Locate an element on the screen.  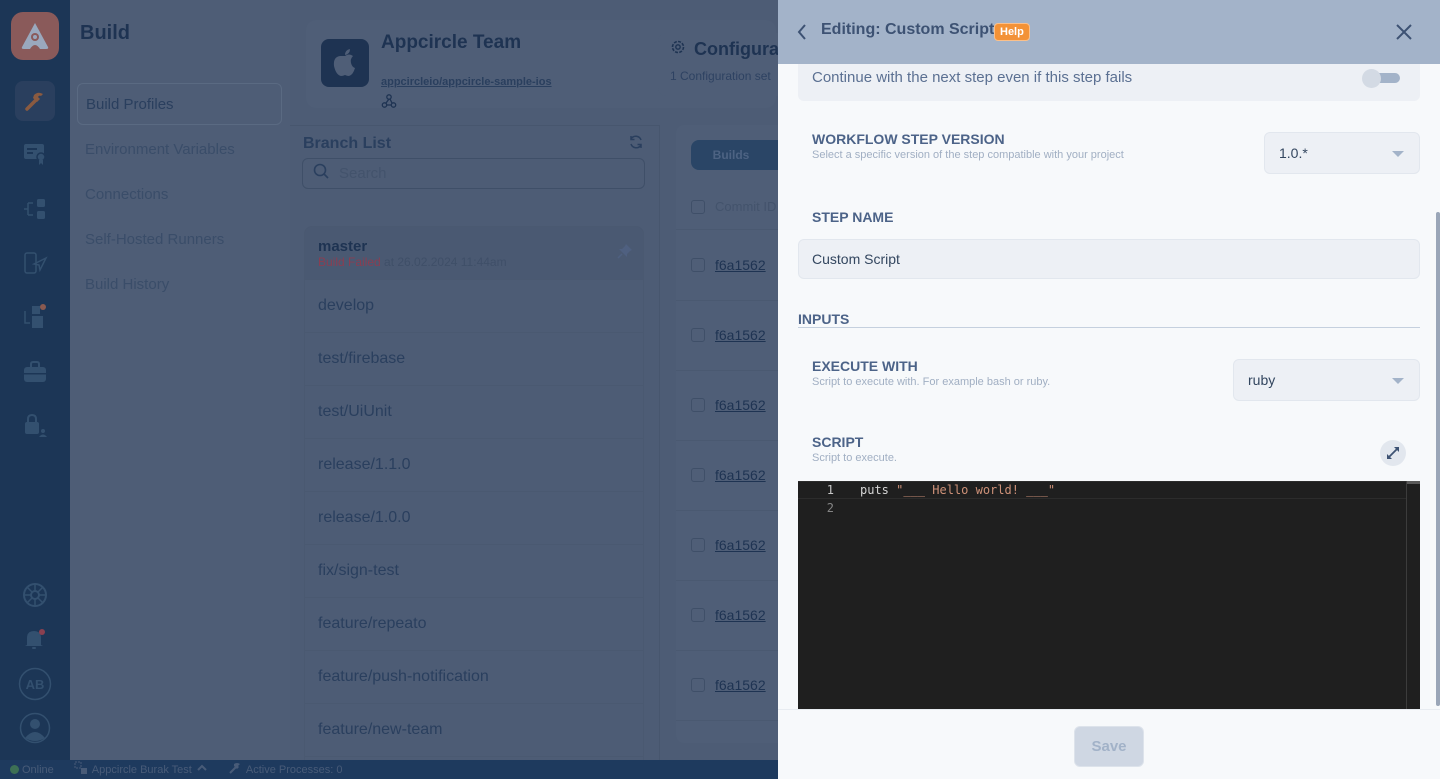
script-editor: 1 puts "___ Hello world! ___" 2 is located at coordinates (1109, 595).